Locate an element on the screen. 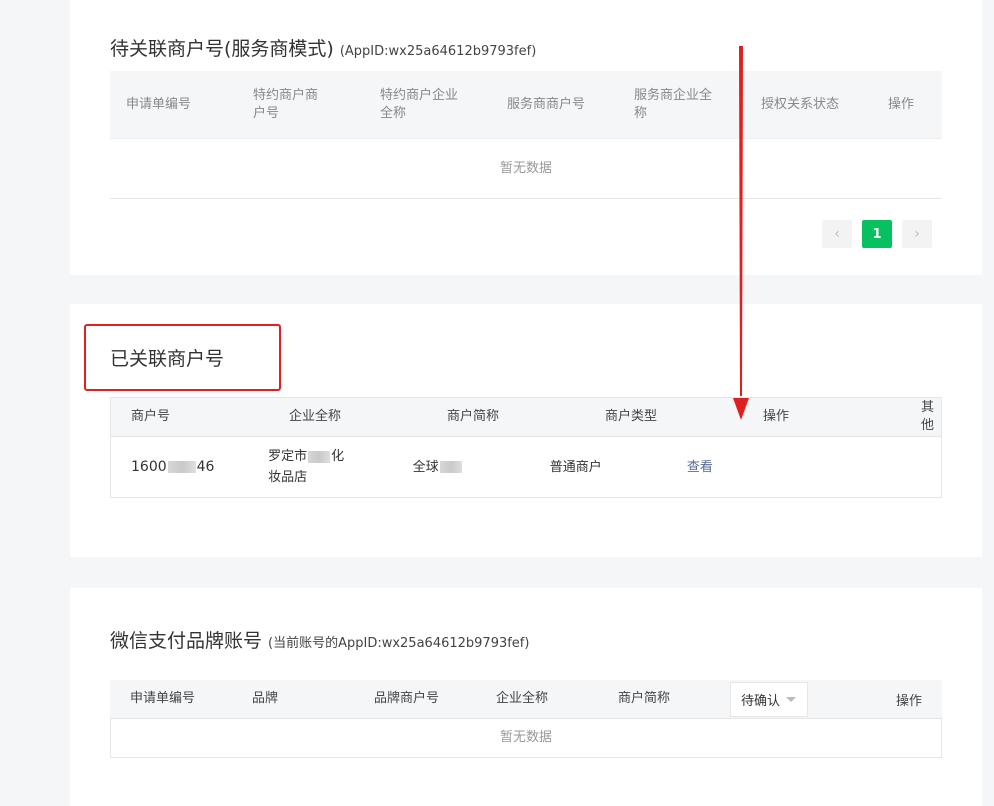 This screenshot has width=994, height=806. col-application-no: 申请单编号 is located at coordinates (159, 104).